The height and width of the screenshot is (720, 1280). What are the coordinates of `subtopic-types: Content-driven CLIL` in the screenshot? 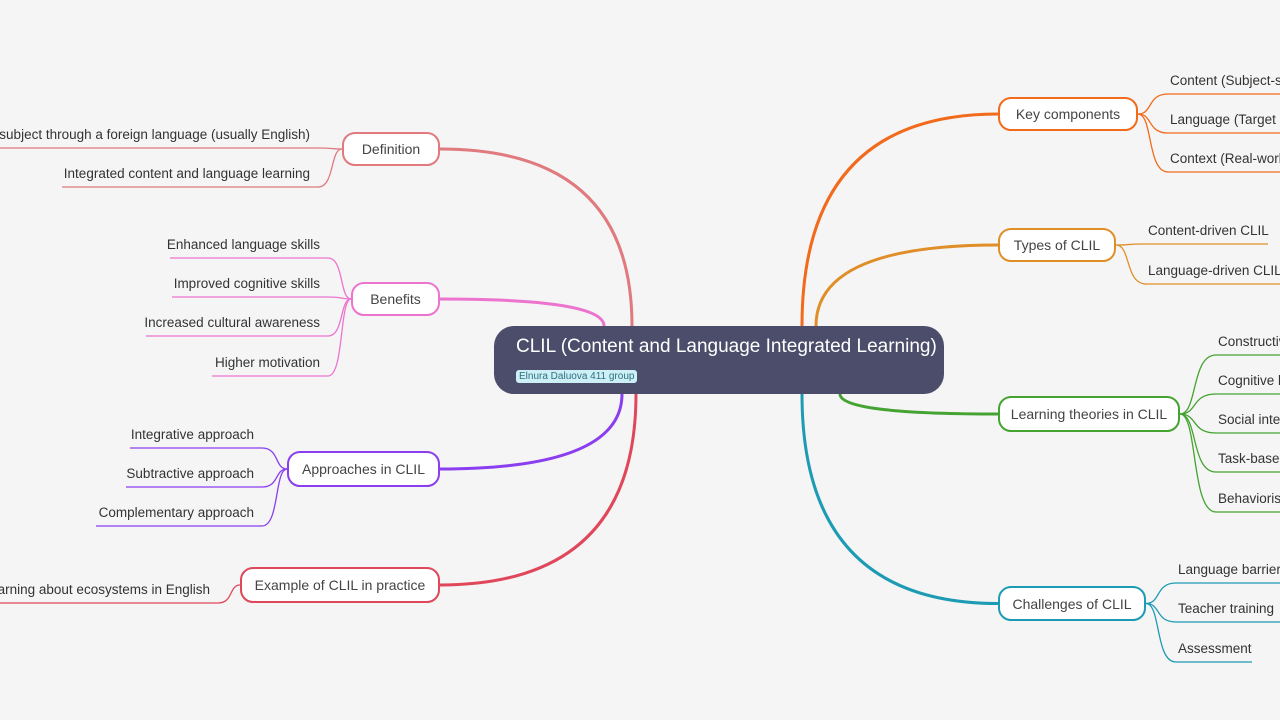 It's located at (1208, 231).